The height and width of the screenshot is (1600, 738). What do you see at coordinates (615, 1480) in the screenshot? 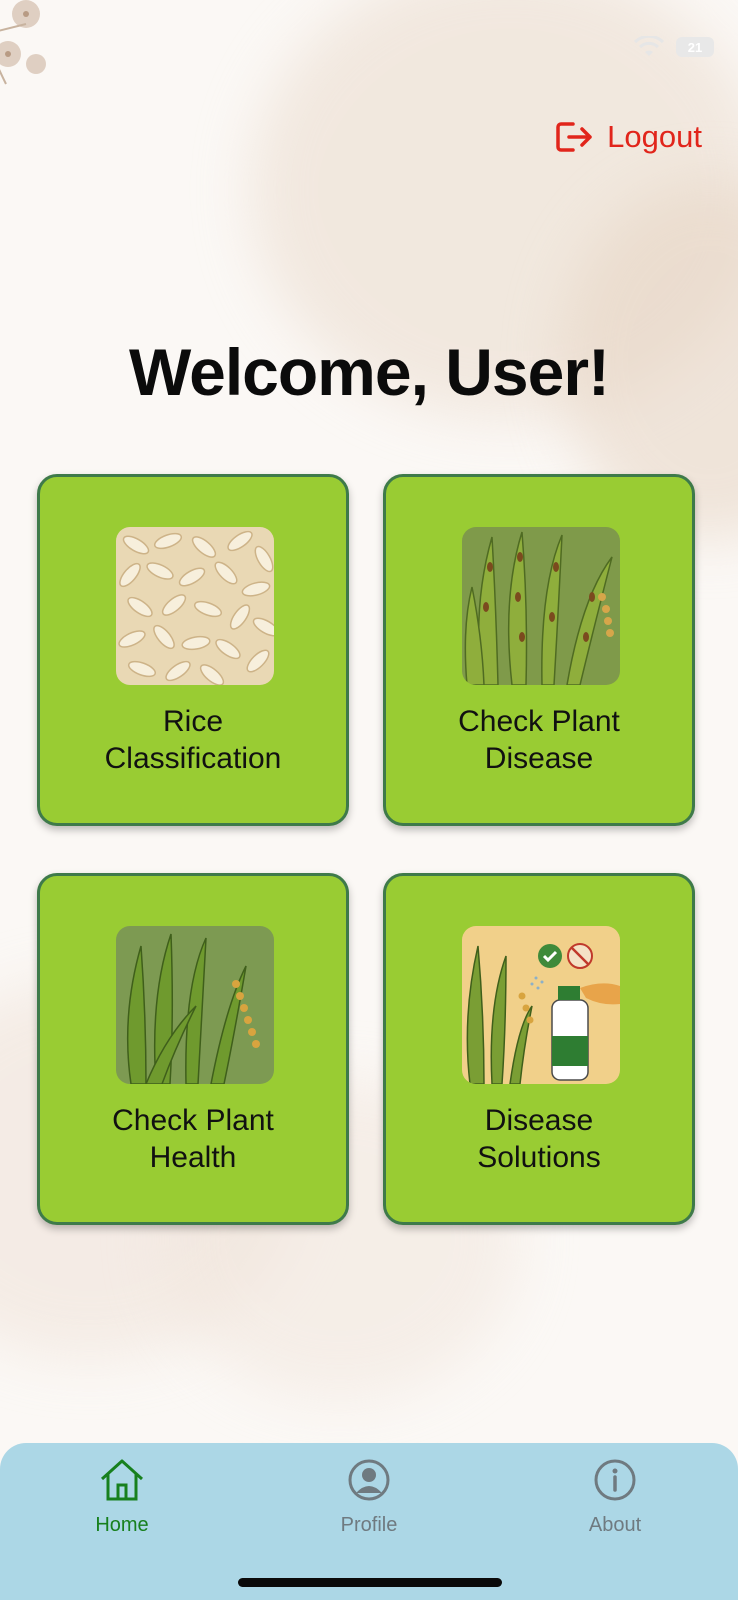
I see `info-icon` at bounding box center [615, 1480].